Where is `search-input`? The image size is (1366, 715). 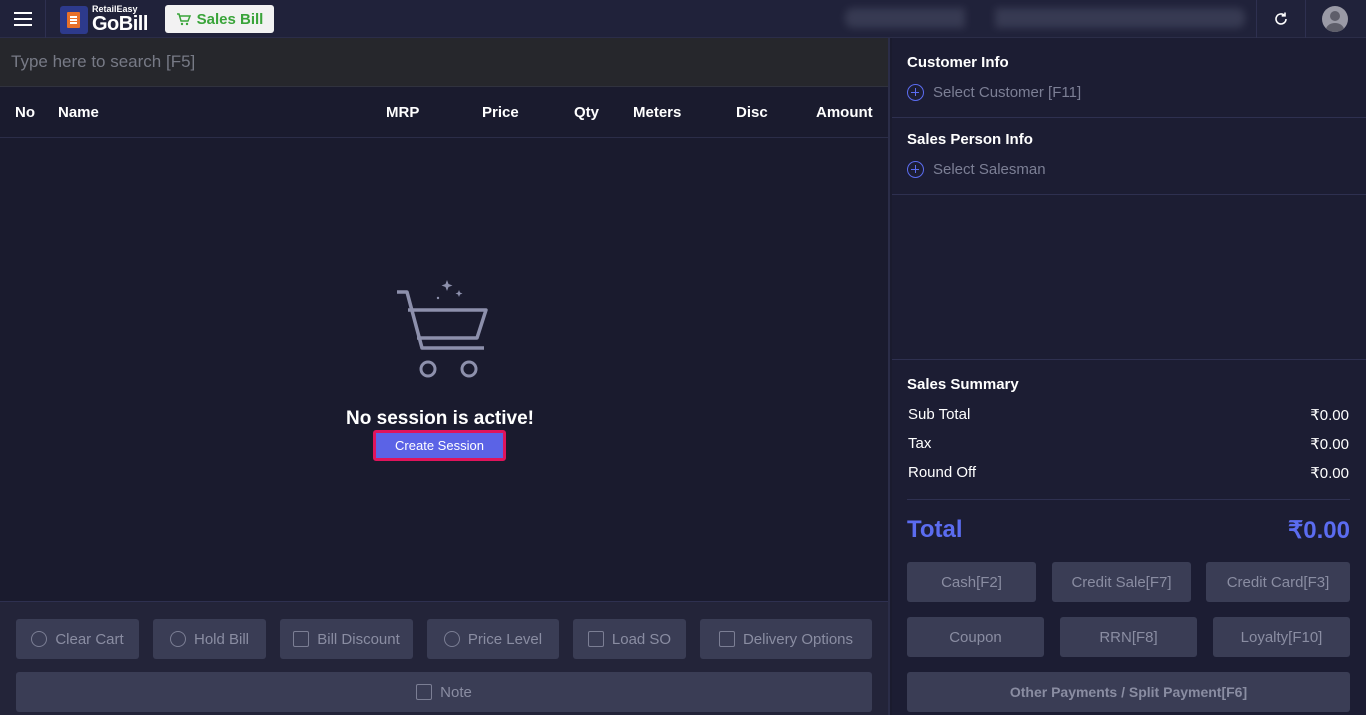
search-input is located at coordinates (444, 62).